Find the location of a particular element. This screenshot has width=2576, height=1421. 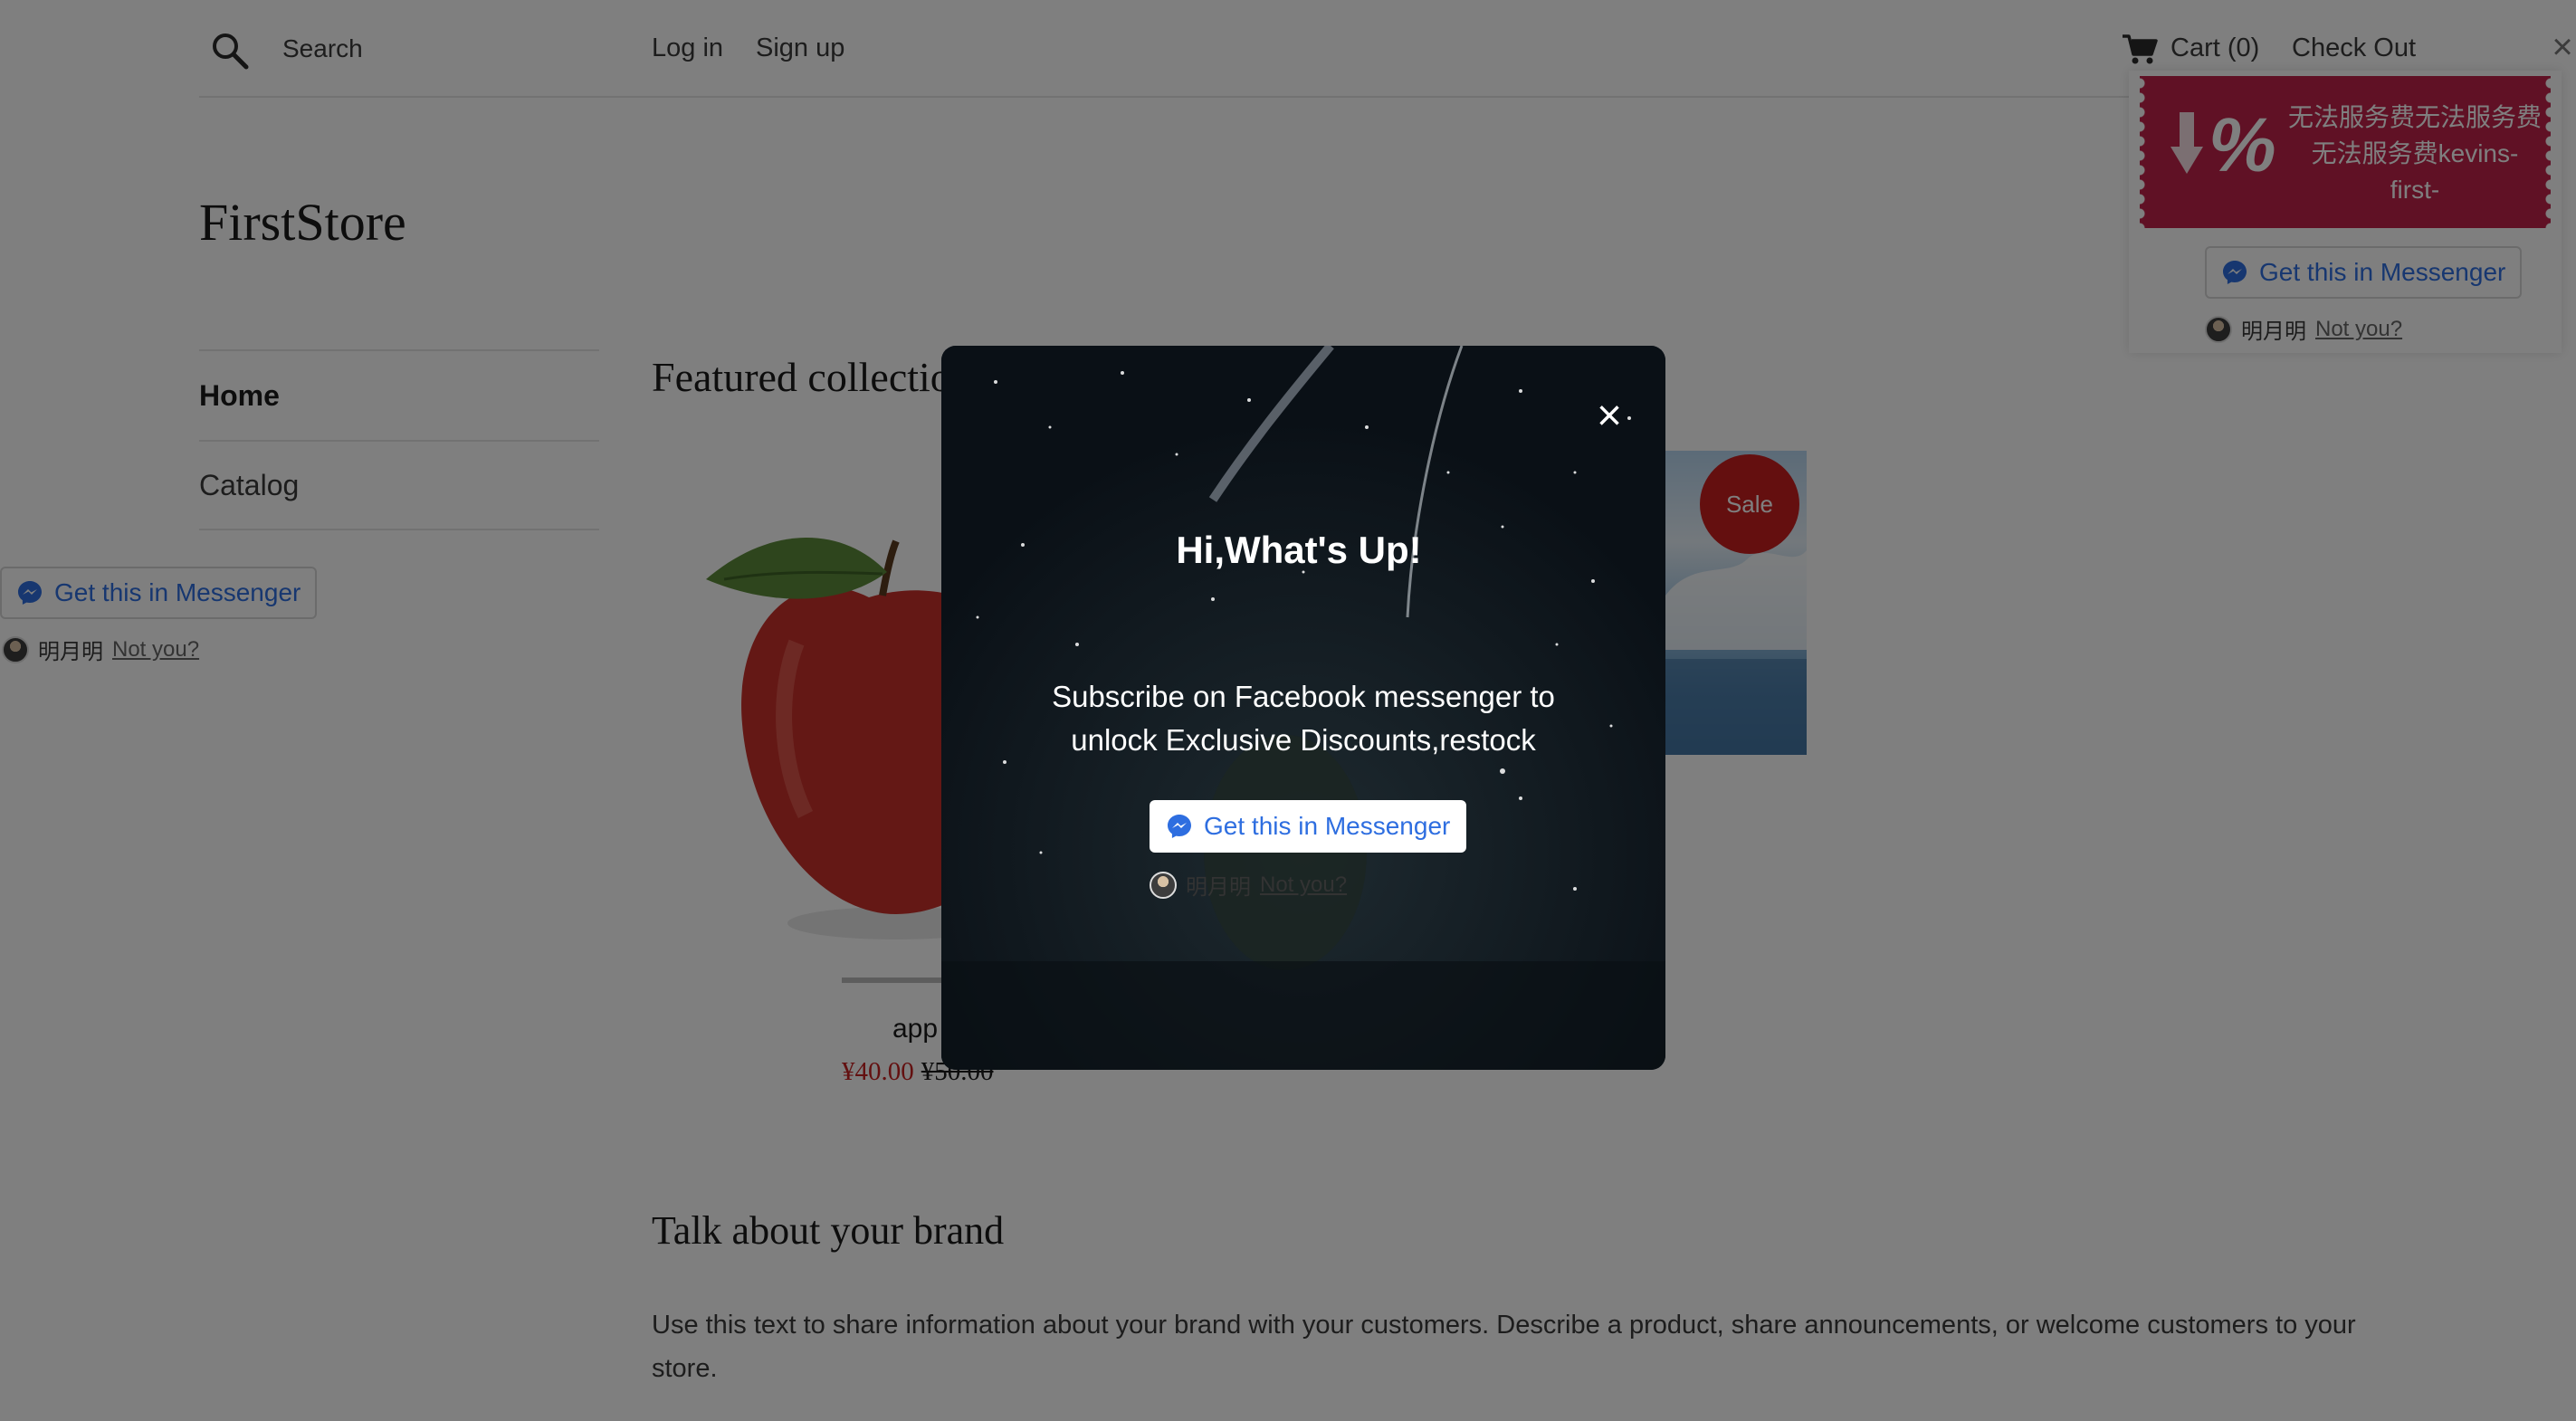

avatar is located at coordinates (1163, 885).